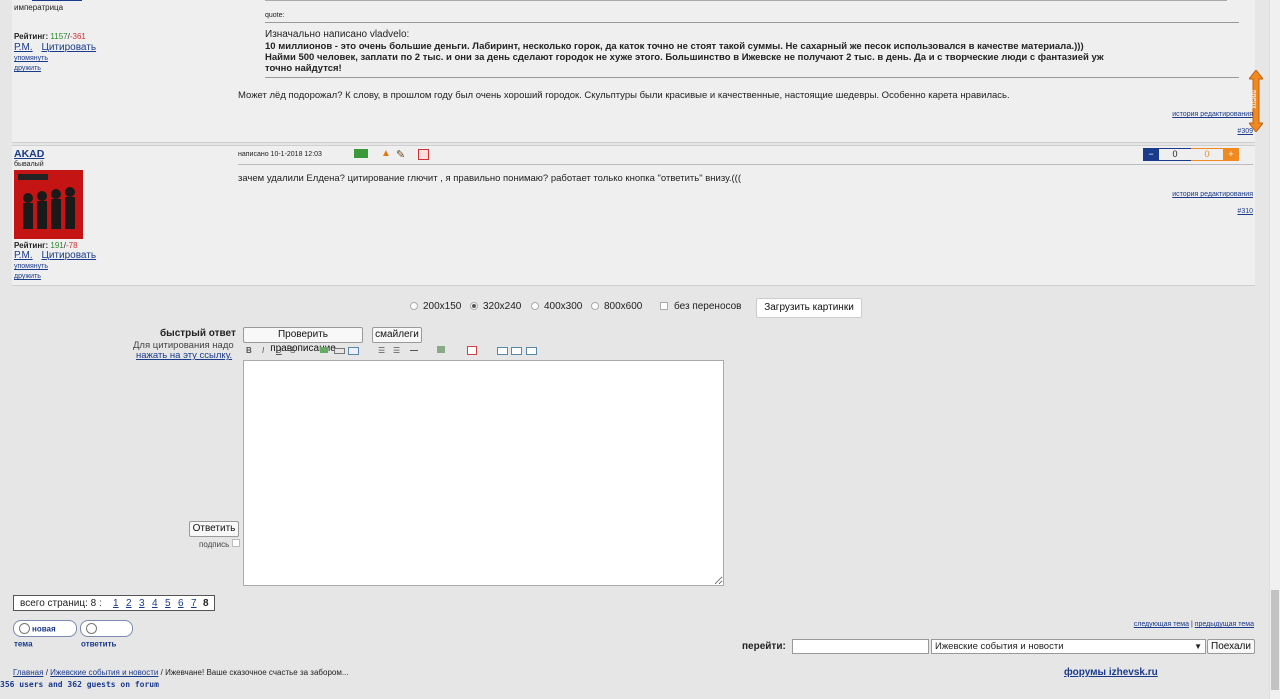 The image size is (1280, 699). Describe the element at coordinates (198, 333) in the screenshot. I see `quick-reply-title: быстрый ответ` at that location.